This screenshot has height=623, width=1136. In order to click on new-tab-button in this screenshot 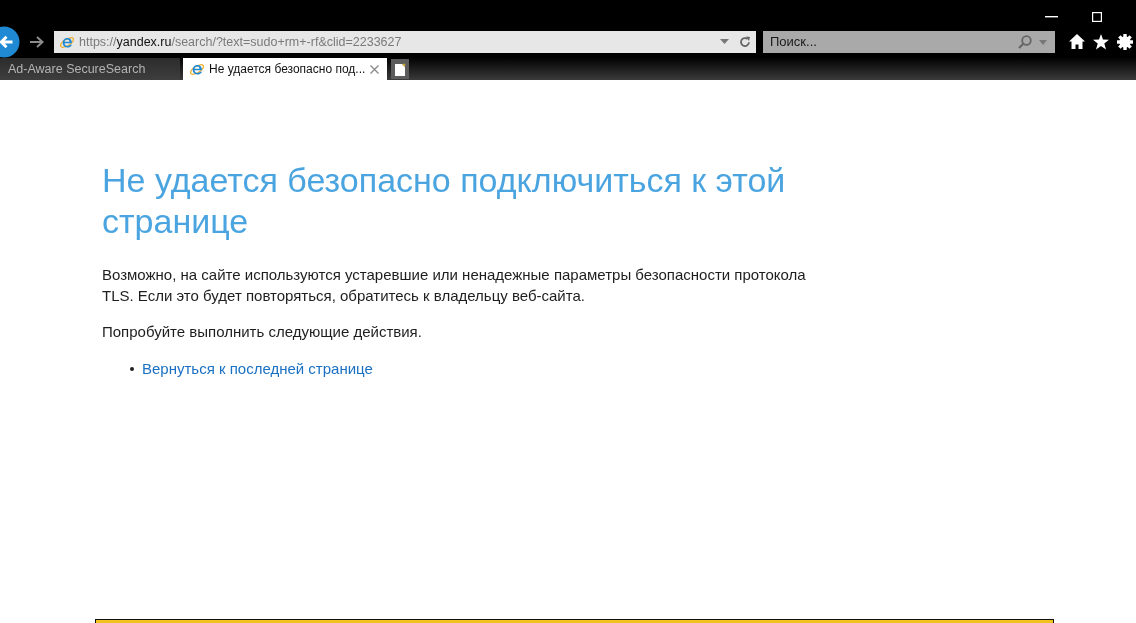, I will do `click(400, 69)`.